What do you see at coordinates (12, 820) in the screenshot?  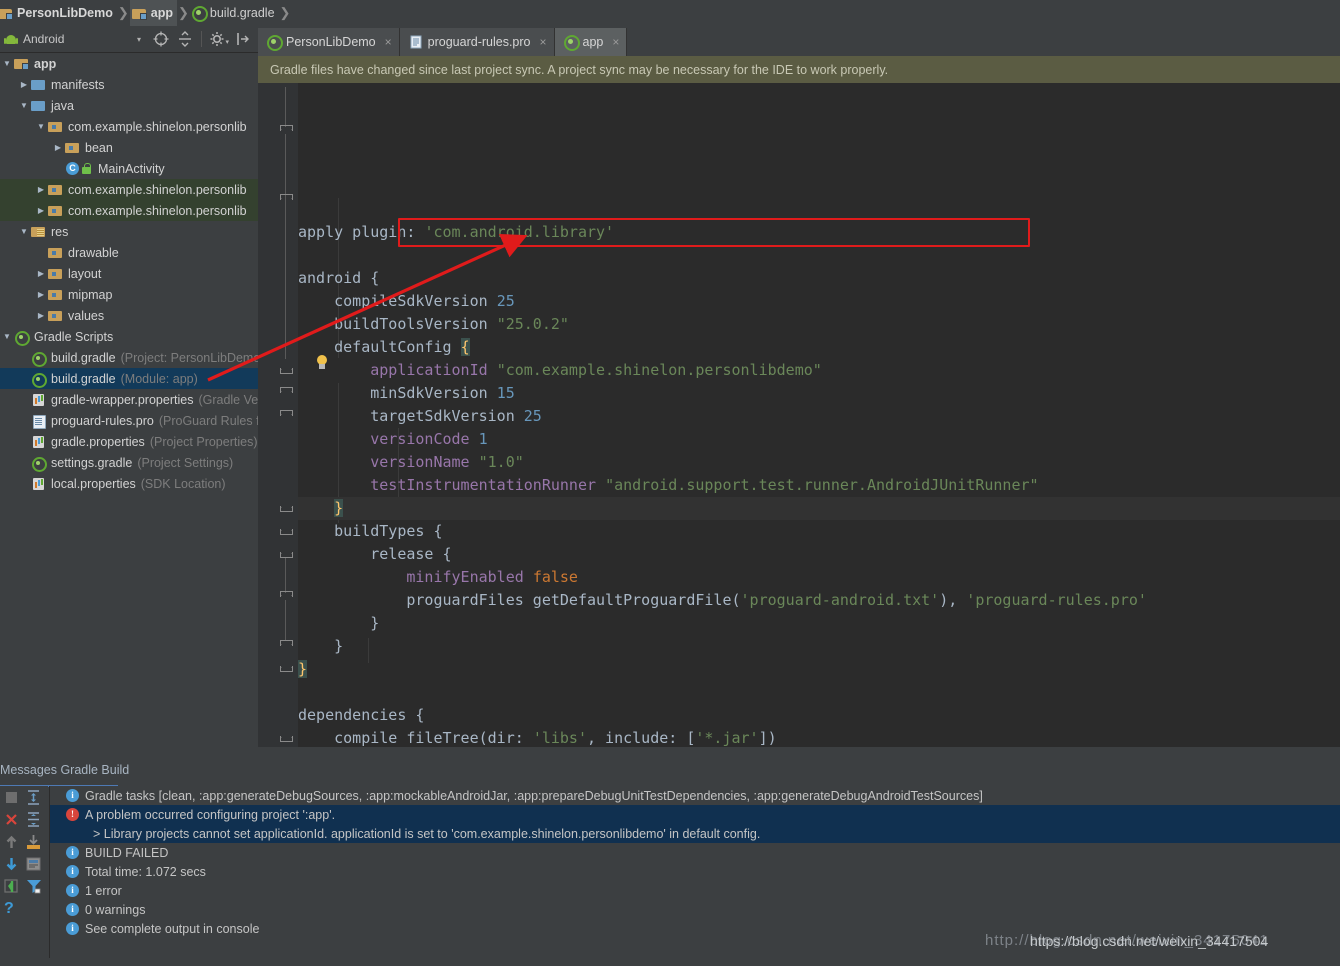 I see `close-icon` at bounding box center [12, 820].